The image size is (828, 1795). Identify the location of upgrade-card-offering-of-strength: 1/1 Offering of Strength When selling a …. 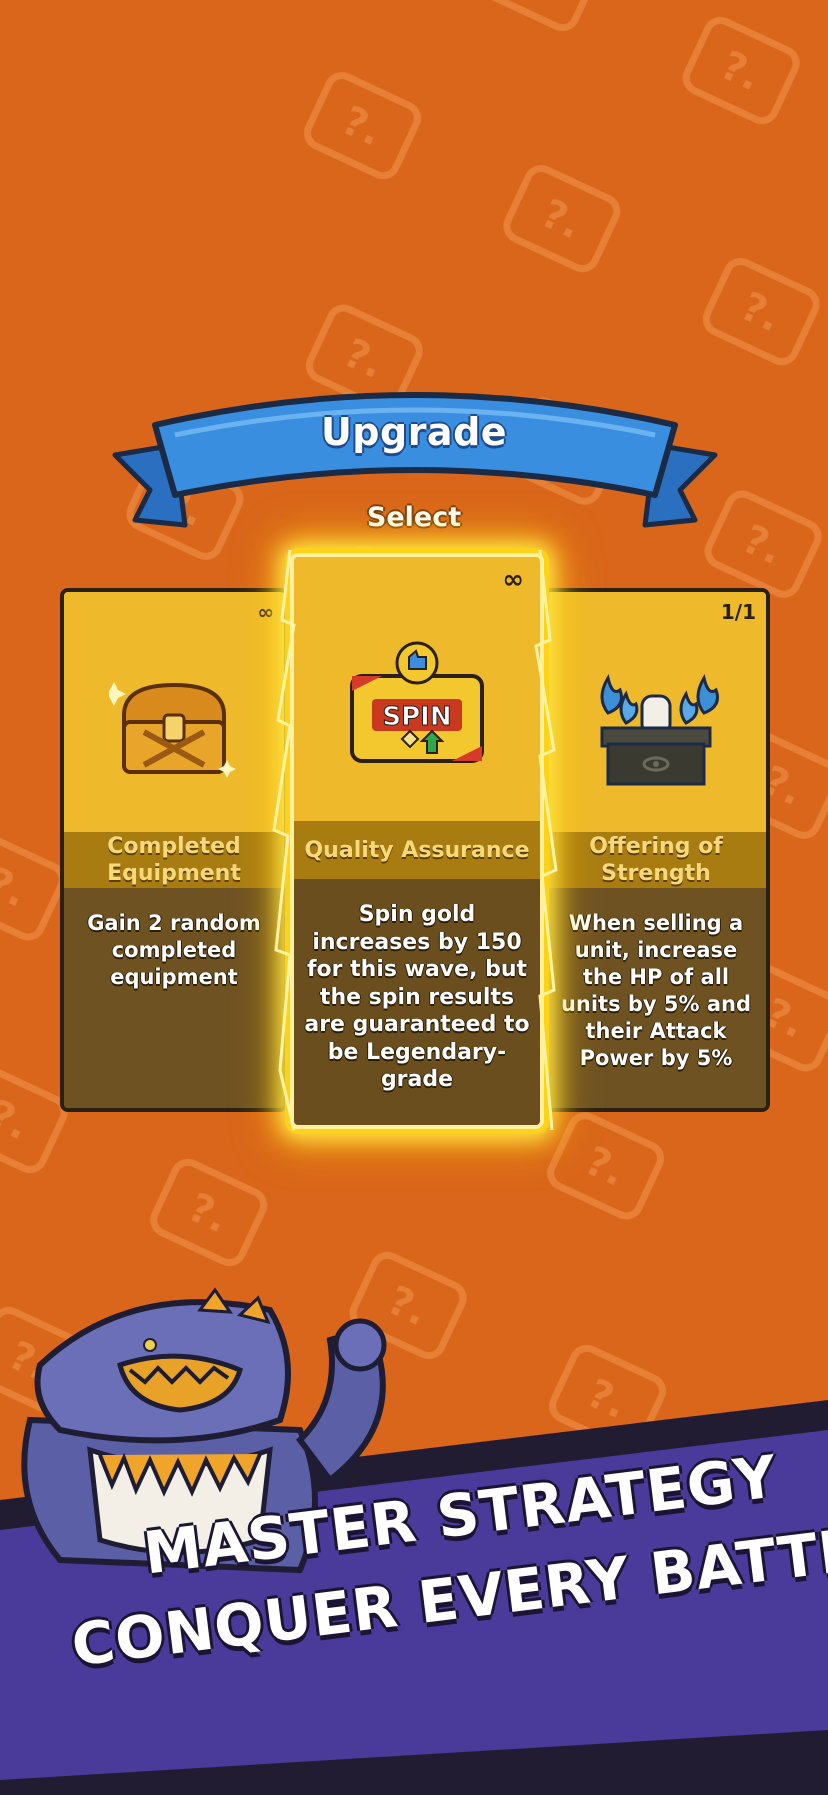
(656, 850).